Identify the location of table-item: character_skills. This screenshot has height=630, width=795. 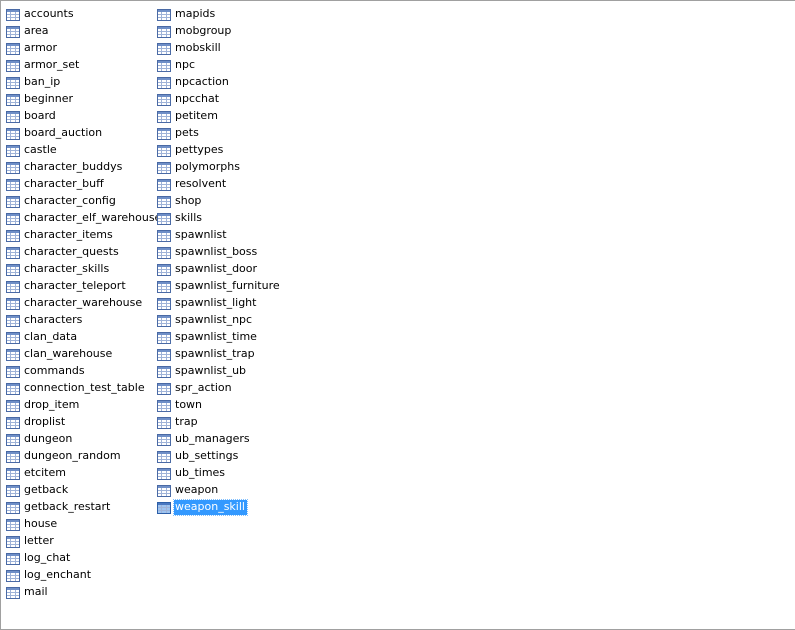
(84, 269).